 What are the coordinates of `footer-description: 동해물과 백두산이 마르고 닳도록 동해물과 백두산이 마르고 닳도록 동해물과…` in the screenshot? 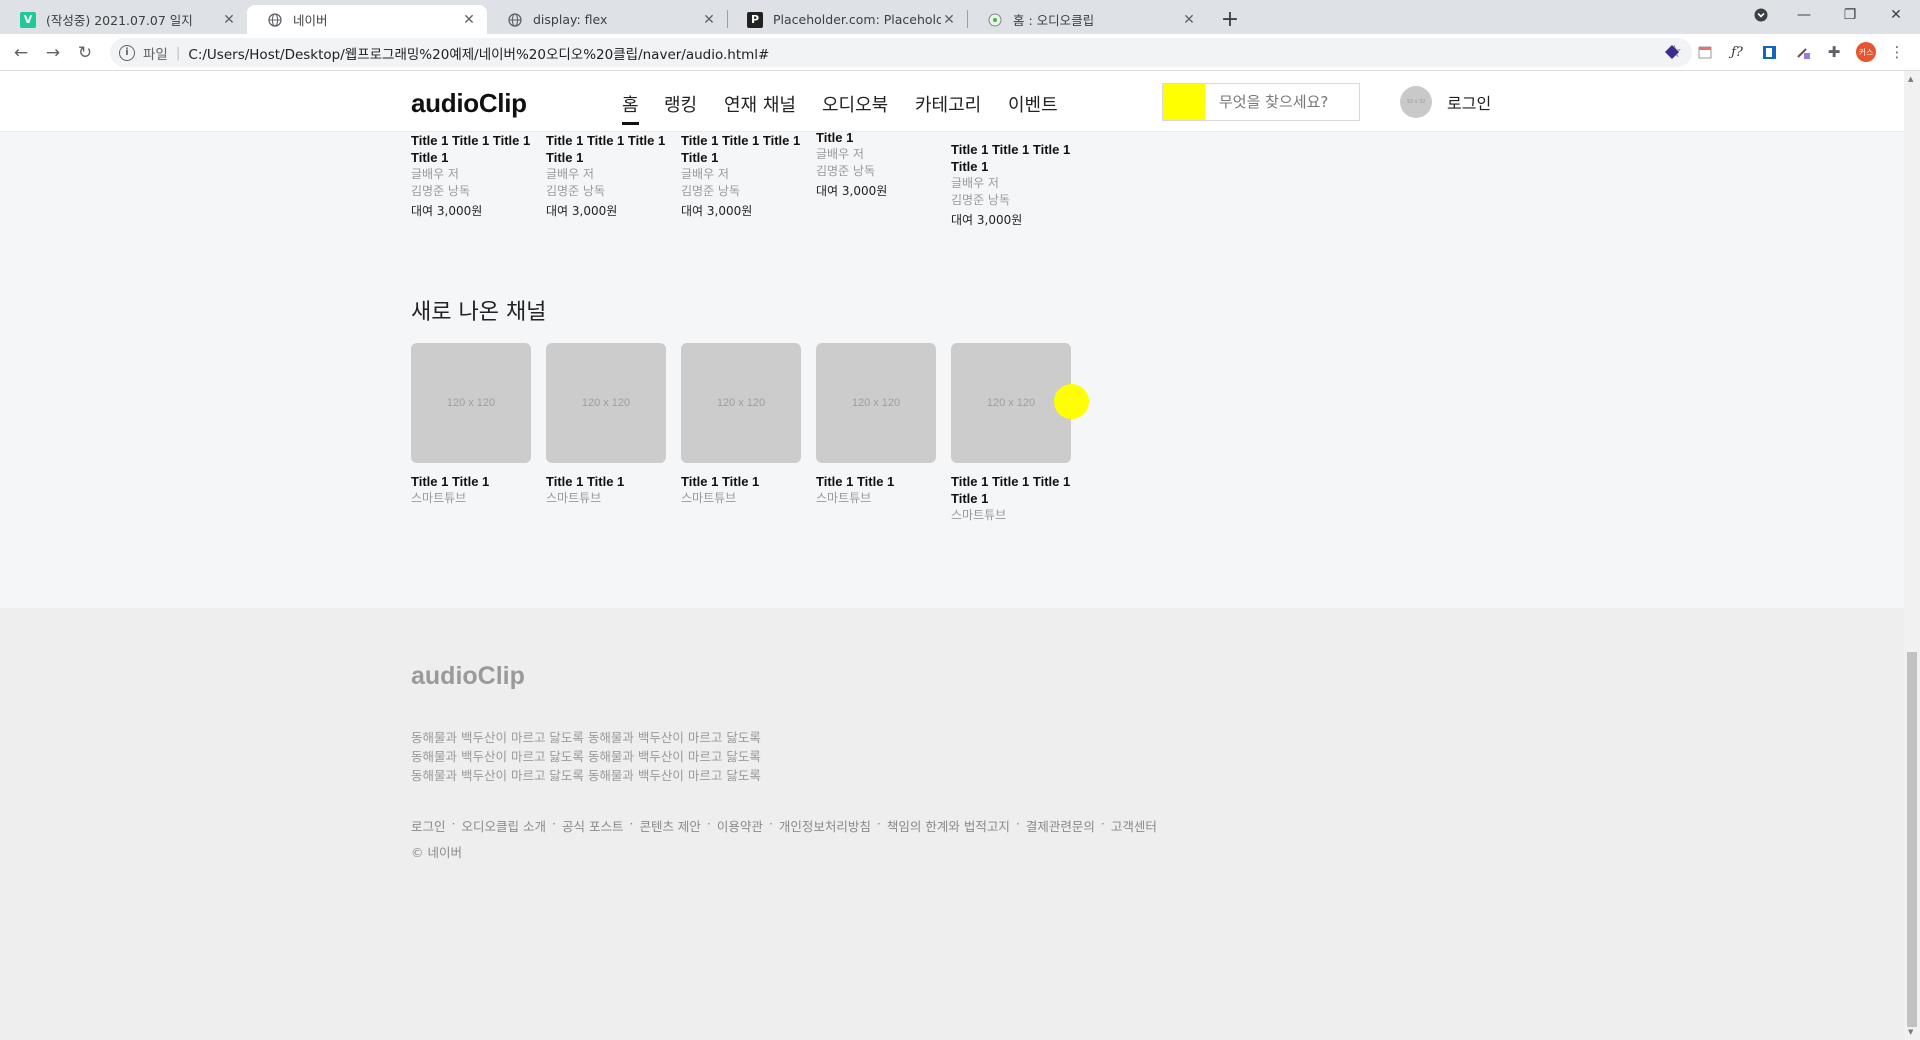 It's located at (586, 756).